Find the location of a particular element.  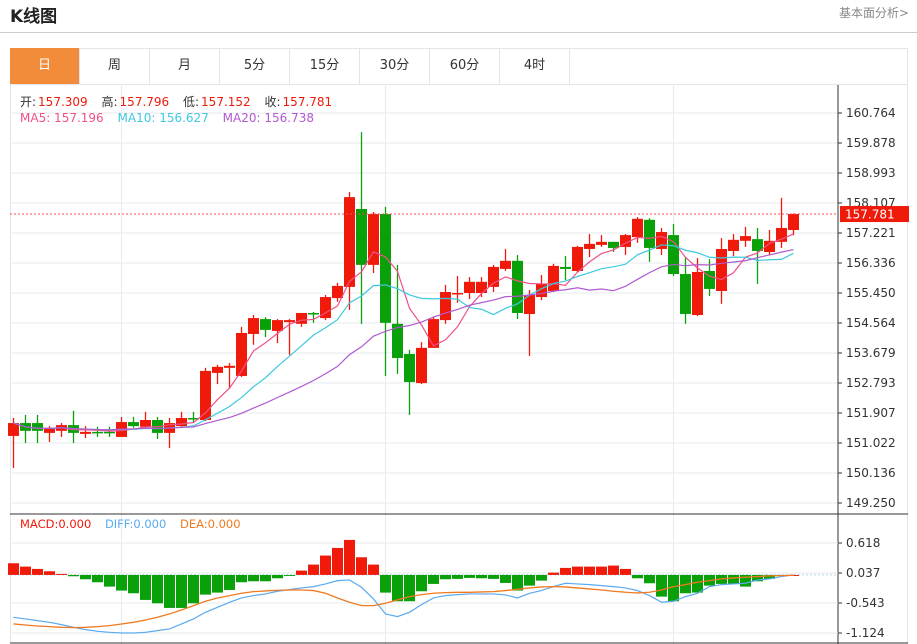

y-tick-label: 158.993 is located at coordinates (871, 173).